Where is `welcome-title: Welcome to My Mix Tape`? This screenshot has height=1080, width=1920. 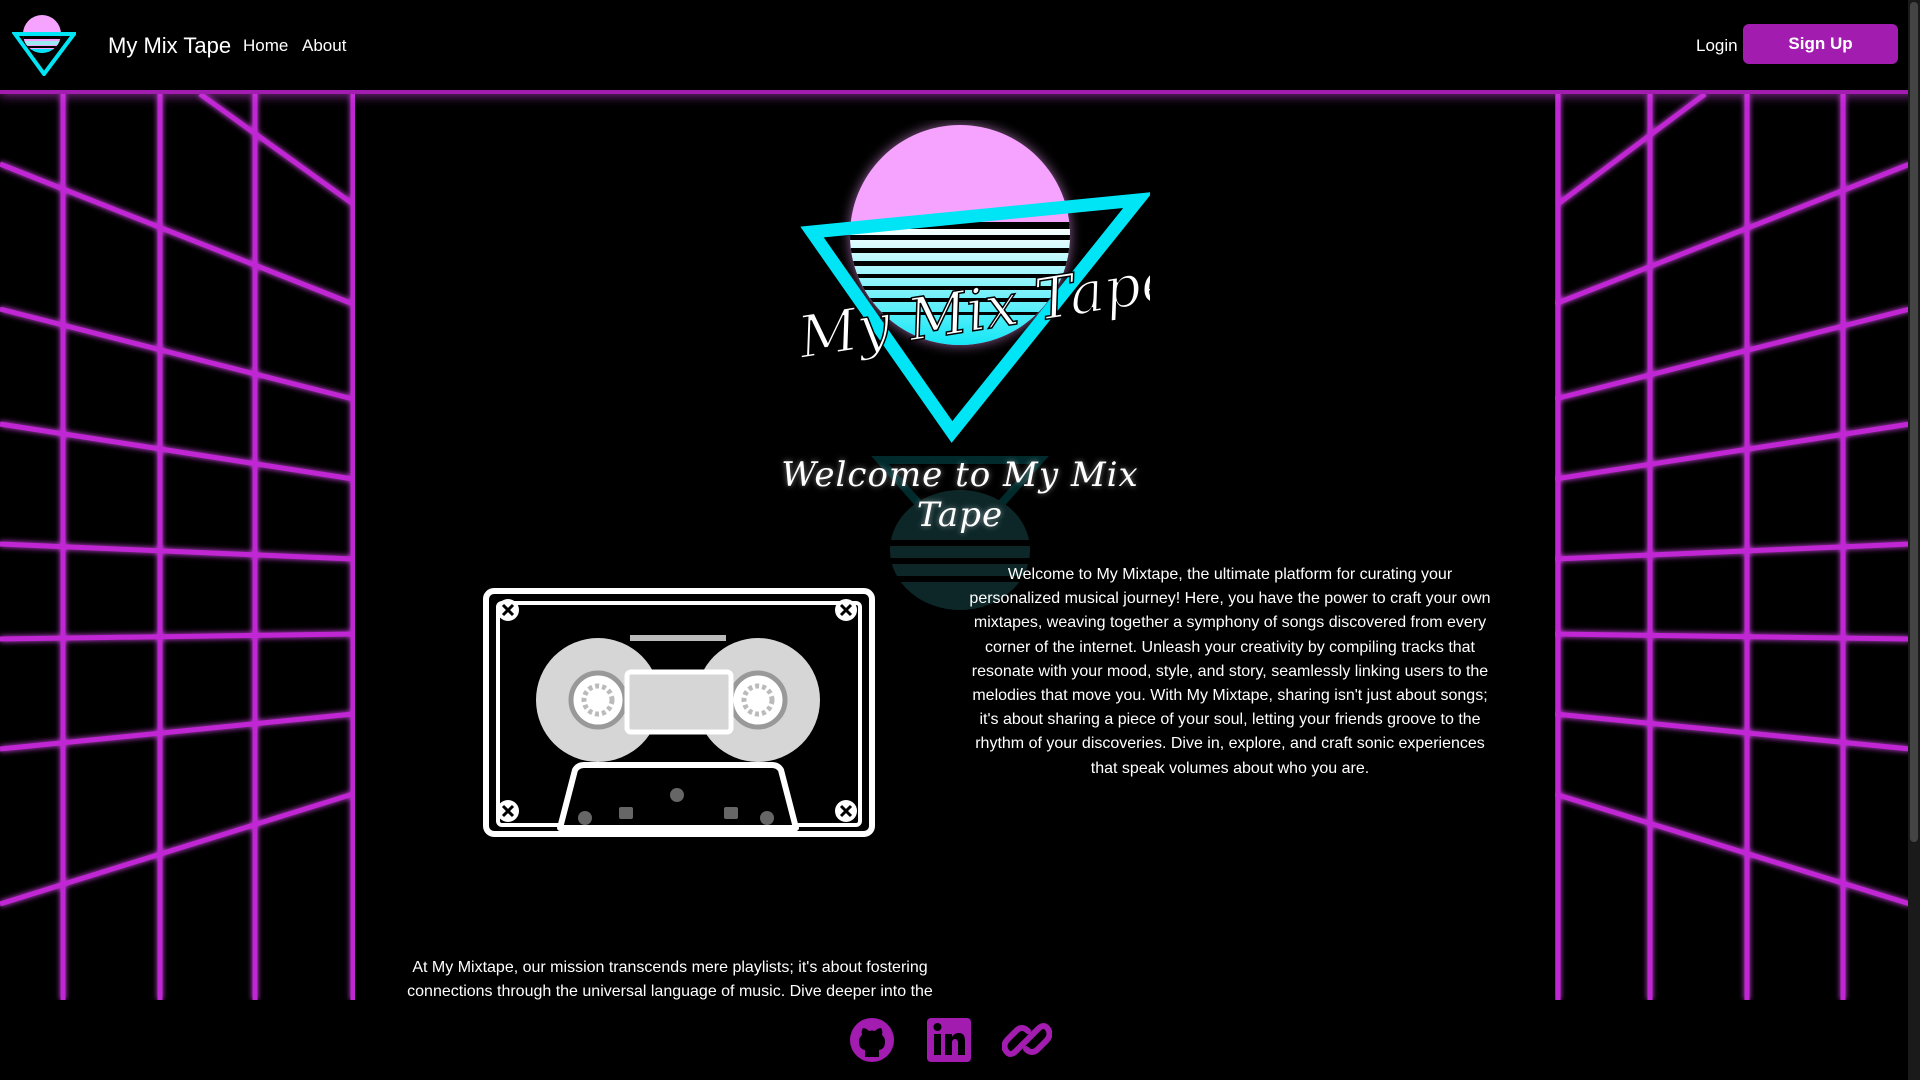
welcome-title: Welcome to My Mix Tape is located at coordinates (960, 495).